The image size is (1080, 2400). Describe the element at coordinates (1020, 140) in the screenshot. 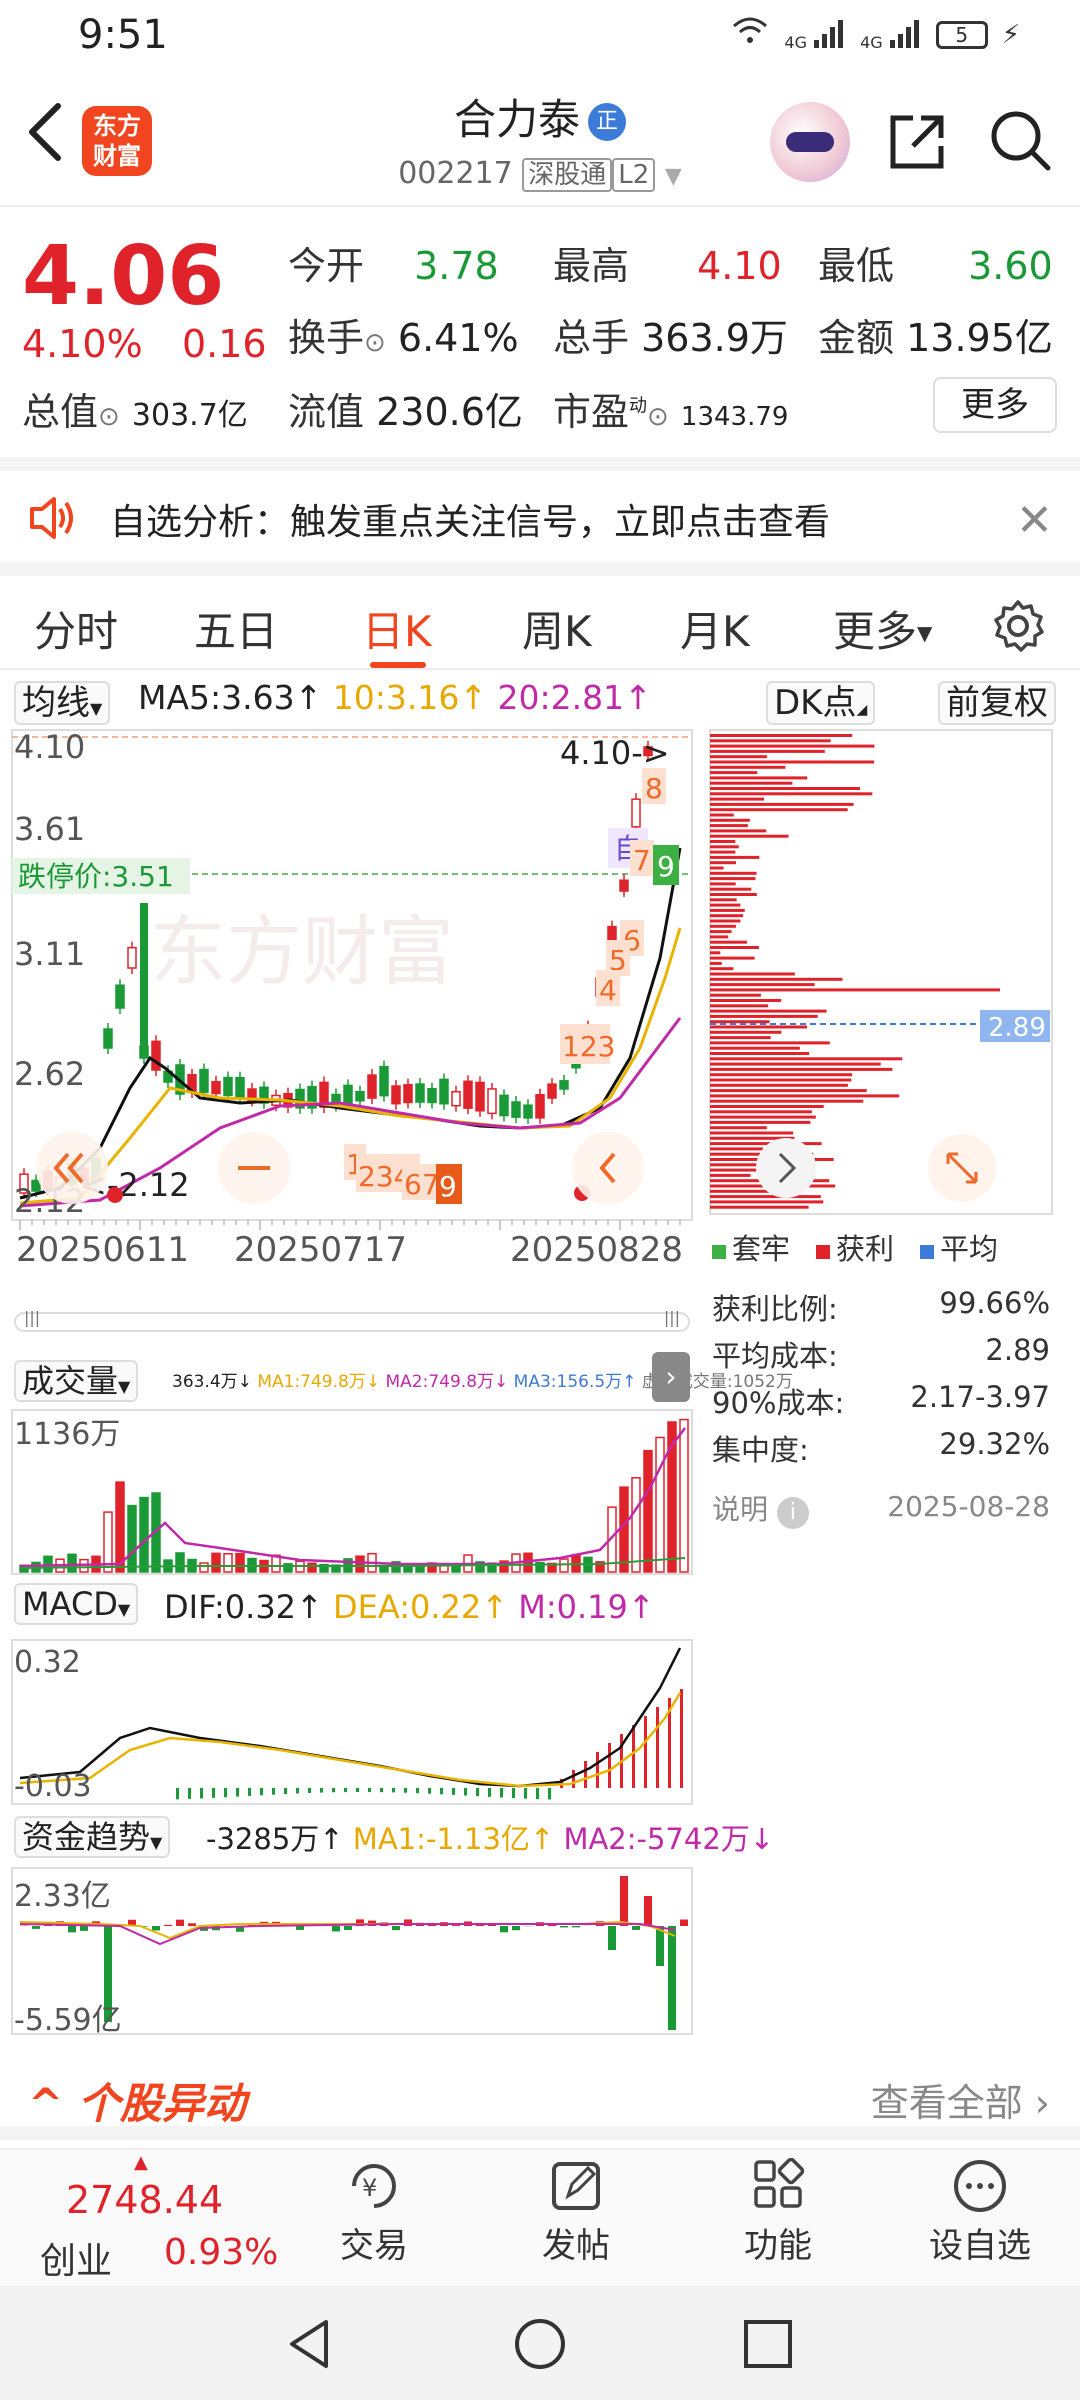

I see `search-icon` at that location.